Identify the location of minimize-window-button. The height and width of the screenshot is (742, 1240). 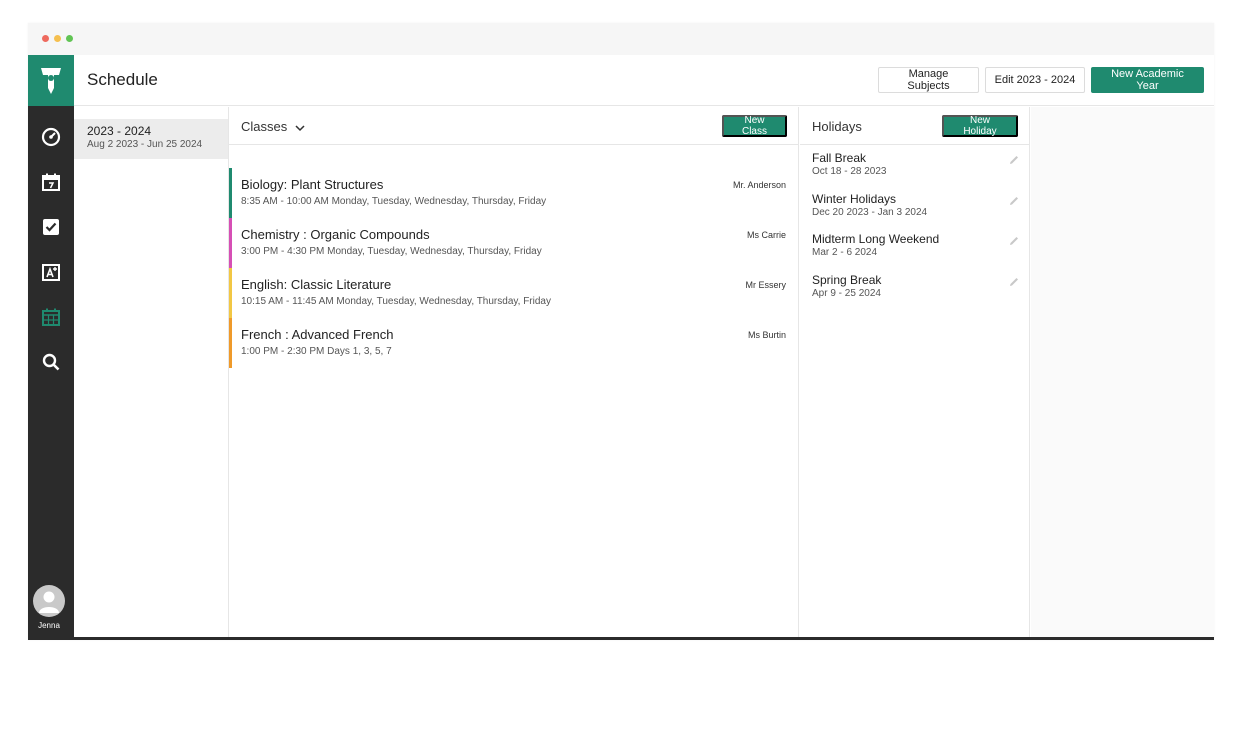
(57, 38).